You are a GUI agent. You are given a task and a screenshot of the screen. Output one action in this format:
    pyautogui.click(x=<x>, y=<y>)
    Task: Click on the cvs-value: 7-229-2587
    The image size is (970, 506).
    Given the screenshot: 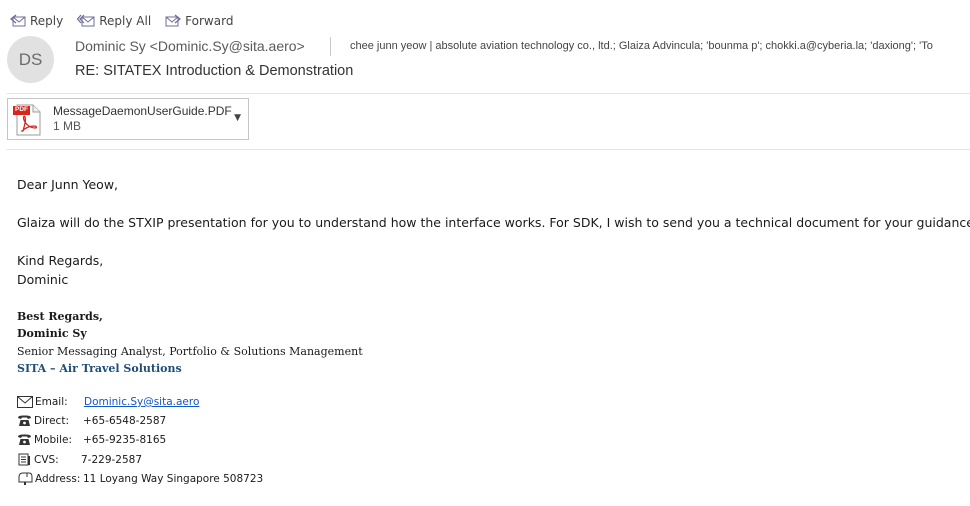 What is the action you would take?
    pyautogui.click(x=112, y=459)
    